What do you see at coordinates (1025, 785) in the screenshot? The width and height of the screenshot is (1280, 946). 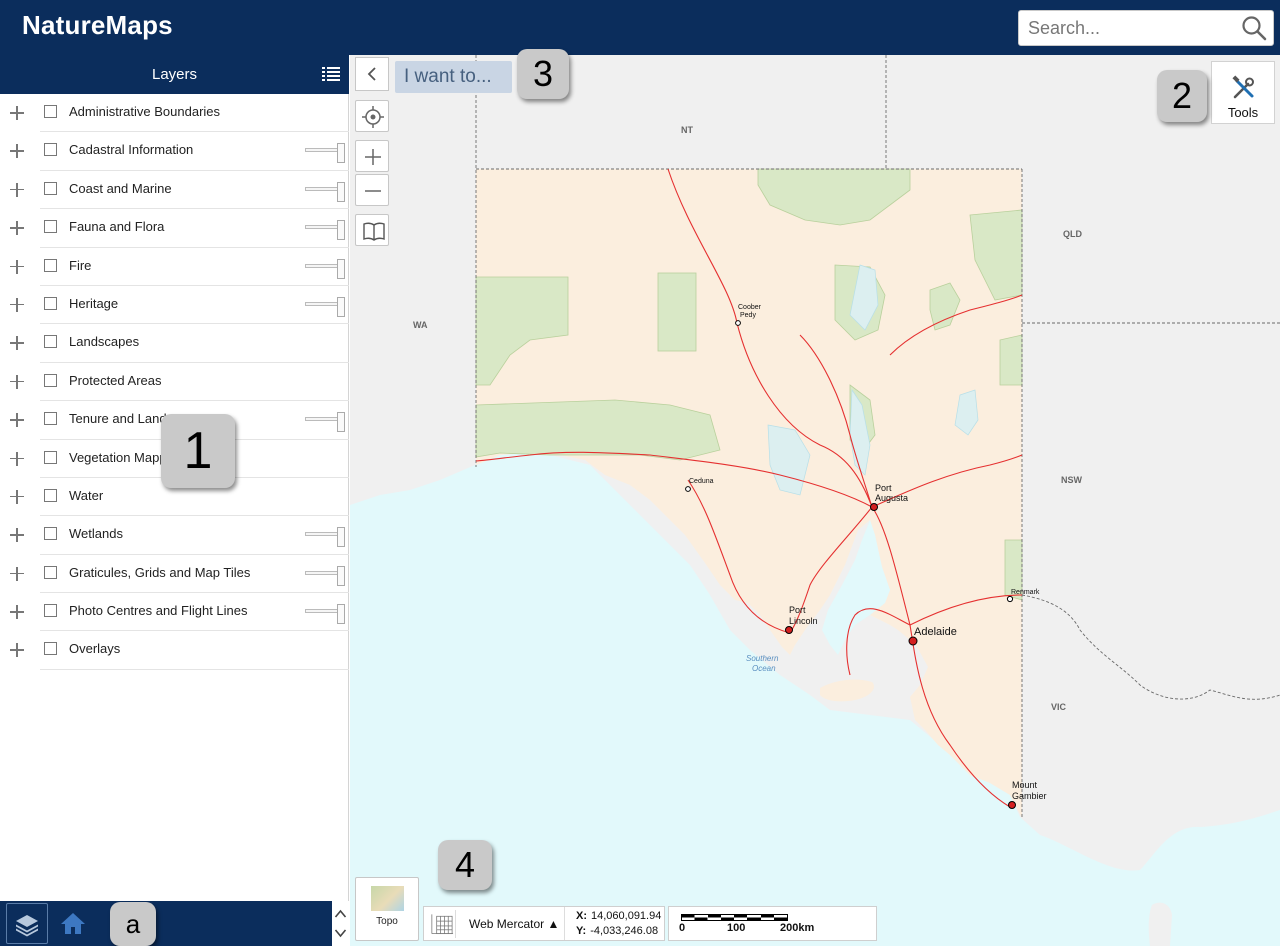 I see `city-label-mount-gambier-line1: Mount` at bounding box center [1025, 785].